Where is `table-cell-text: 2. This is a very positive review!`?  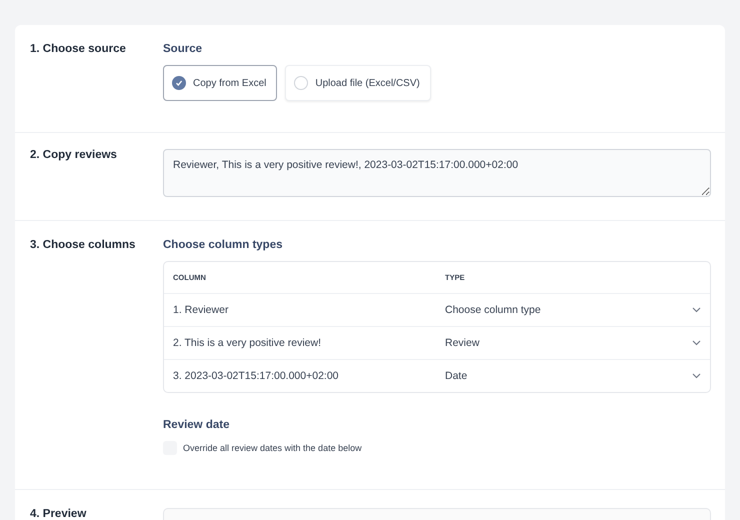
table-cell-text: 2. This is a very positive review! is located at coordinates (247, 343).